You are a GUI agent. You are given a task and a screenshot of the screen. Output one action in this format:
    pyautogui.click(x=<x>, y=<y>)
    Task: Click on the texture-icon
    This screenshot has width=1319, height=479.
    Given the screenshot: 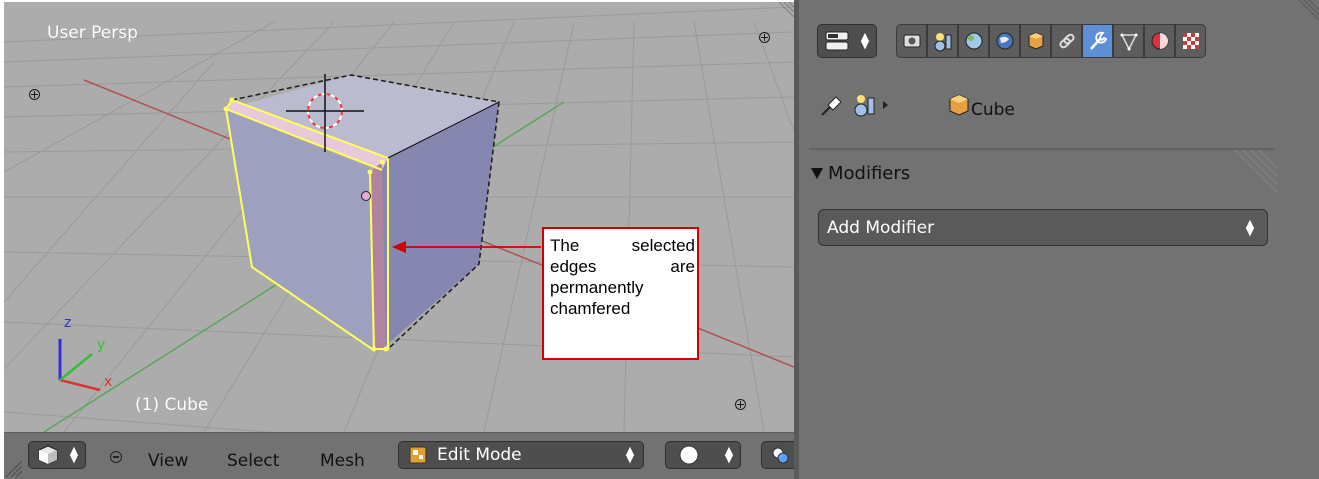 What is the action you would take?
    pyautogui.click(x=1191, y=41)
    